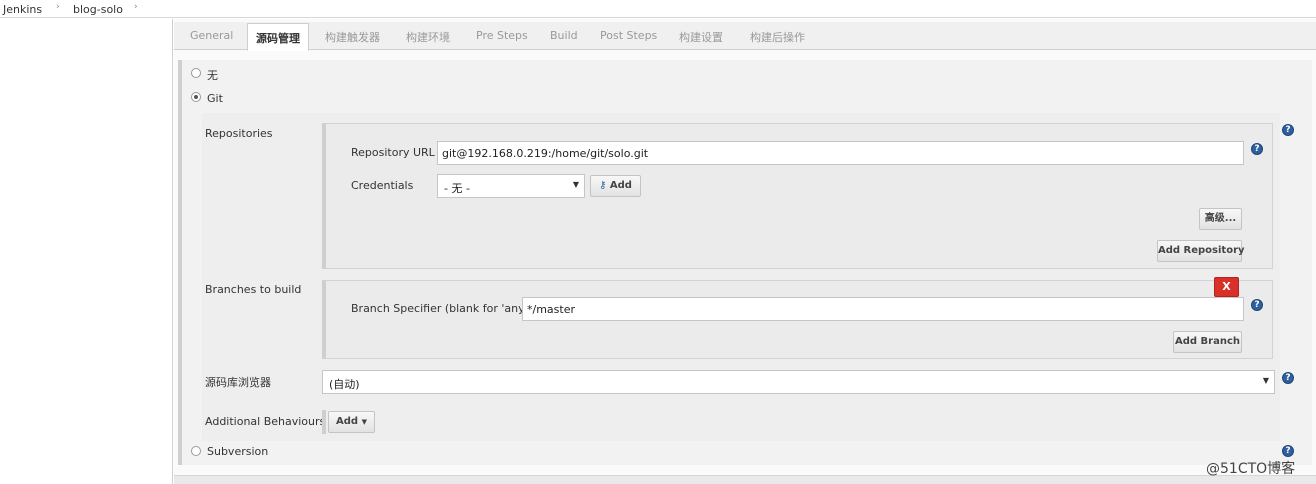 This screenshot has height=484, width=1316. What do you see at coordinates (1251, 469) in the screenshot?
I see `watermark: @51CTO博客` at bounding box center [1251, 469].